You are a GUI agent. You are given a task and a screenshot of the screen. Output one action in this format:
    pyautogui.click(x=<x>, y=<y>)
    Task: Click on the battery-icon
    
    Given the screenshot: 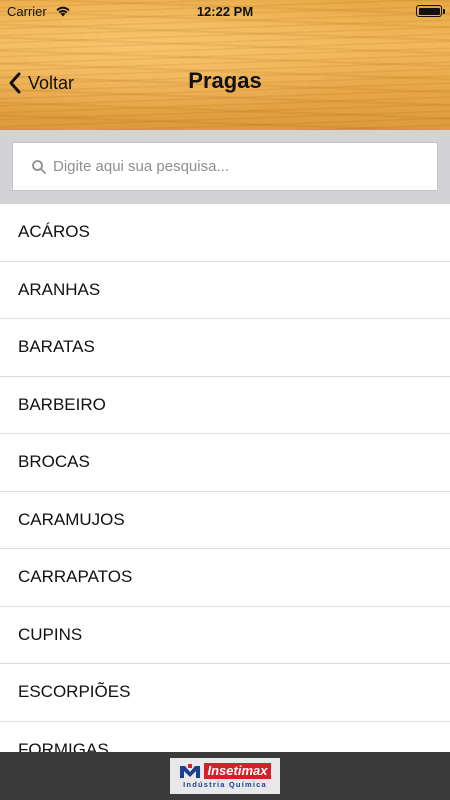 What is the action you would take?
    pyautogui.click(x=430, y=11)
    